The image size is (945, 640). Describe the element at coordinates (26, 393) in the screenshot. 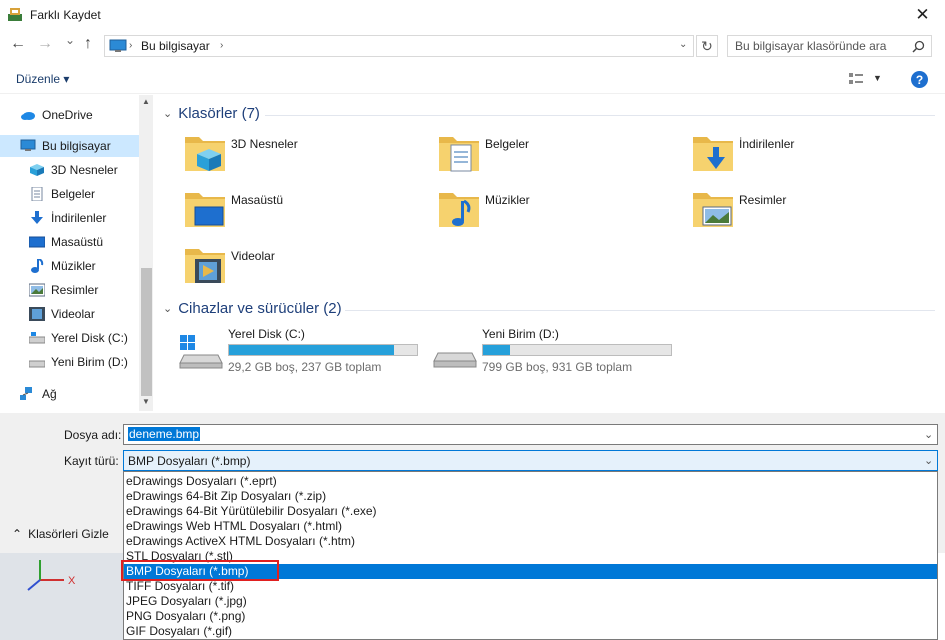

I see `network-icon` at that location.